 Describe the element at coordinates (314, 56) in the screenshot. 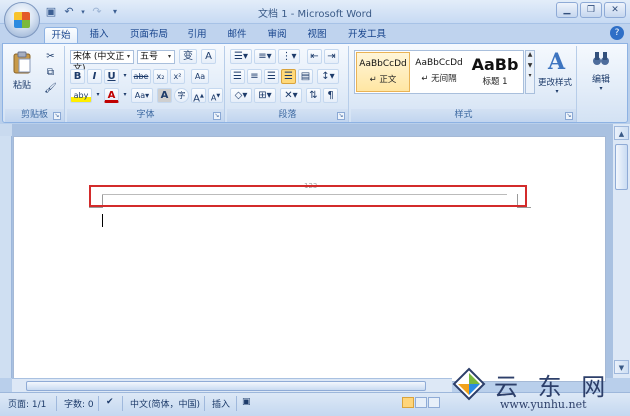

I see `decrease-indent-icon: ⇤` at that location.